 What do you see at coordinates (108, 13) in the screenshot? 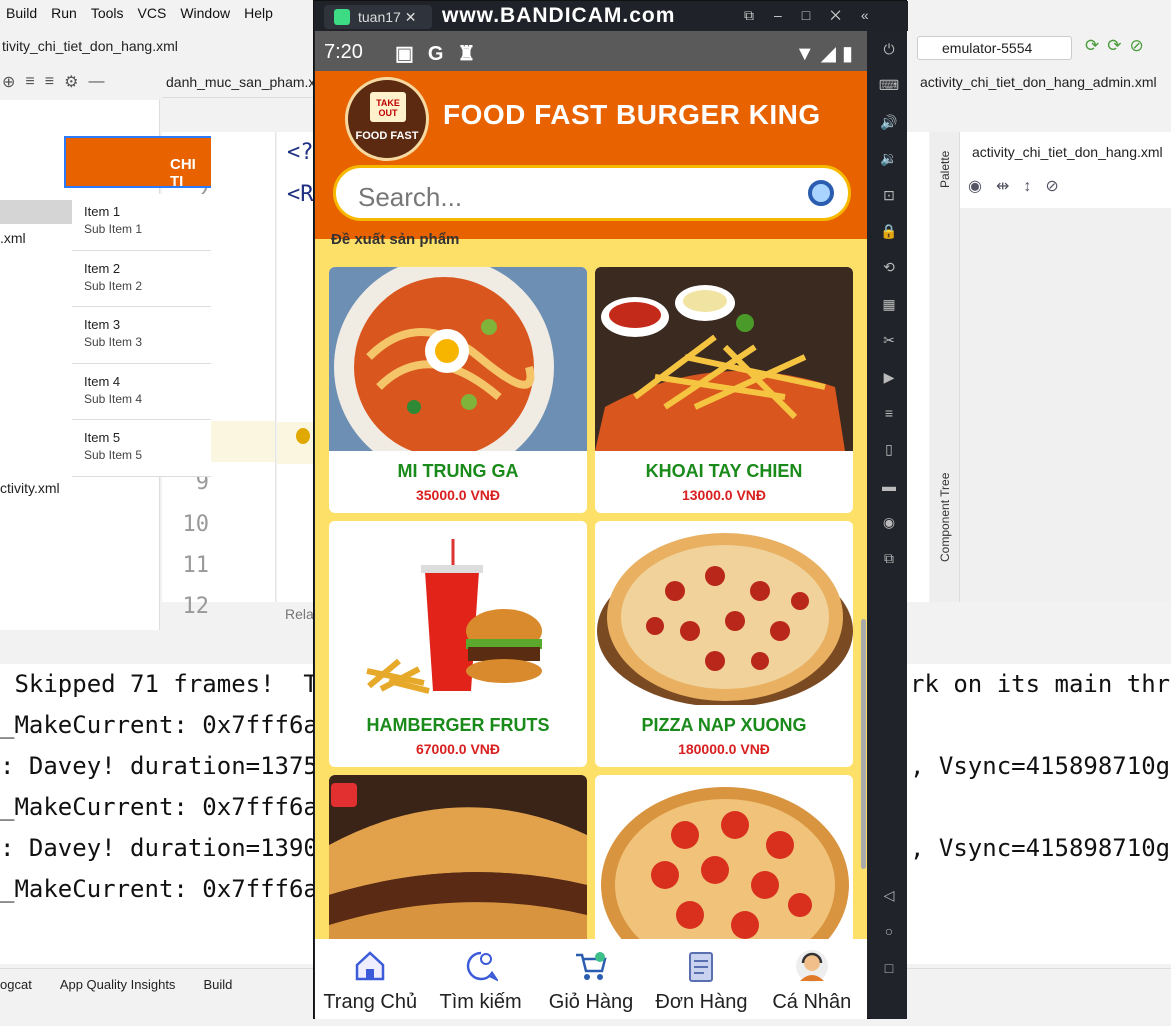
I see `menu-tools: Tools` at bounding box center [108, 13].